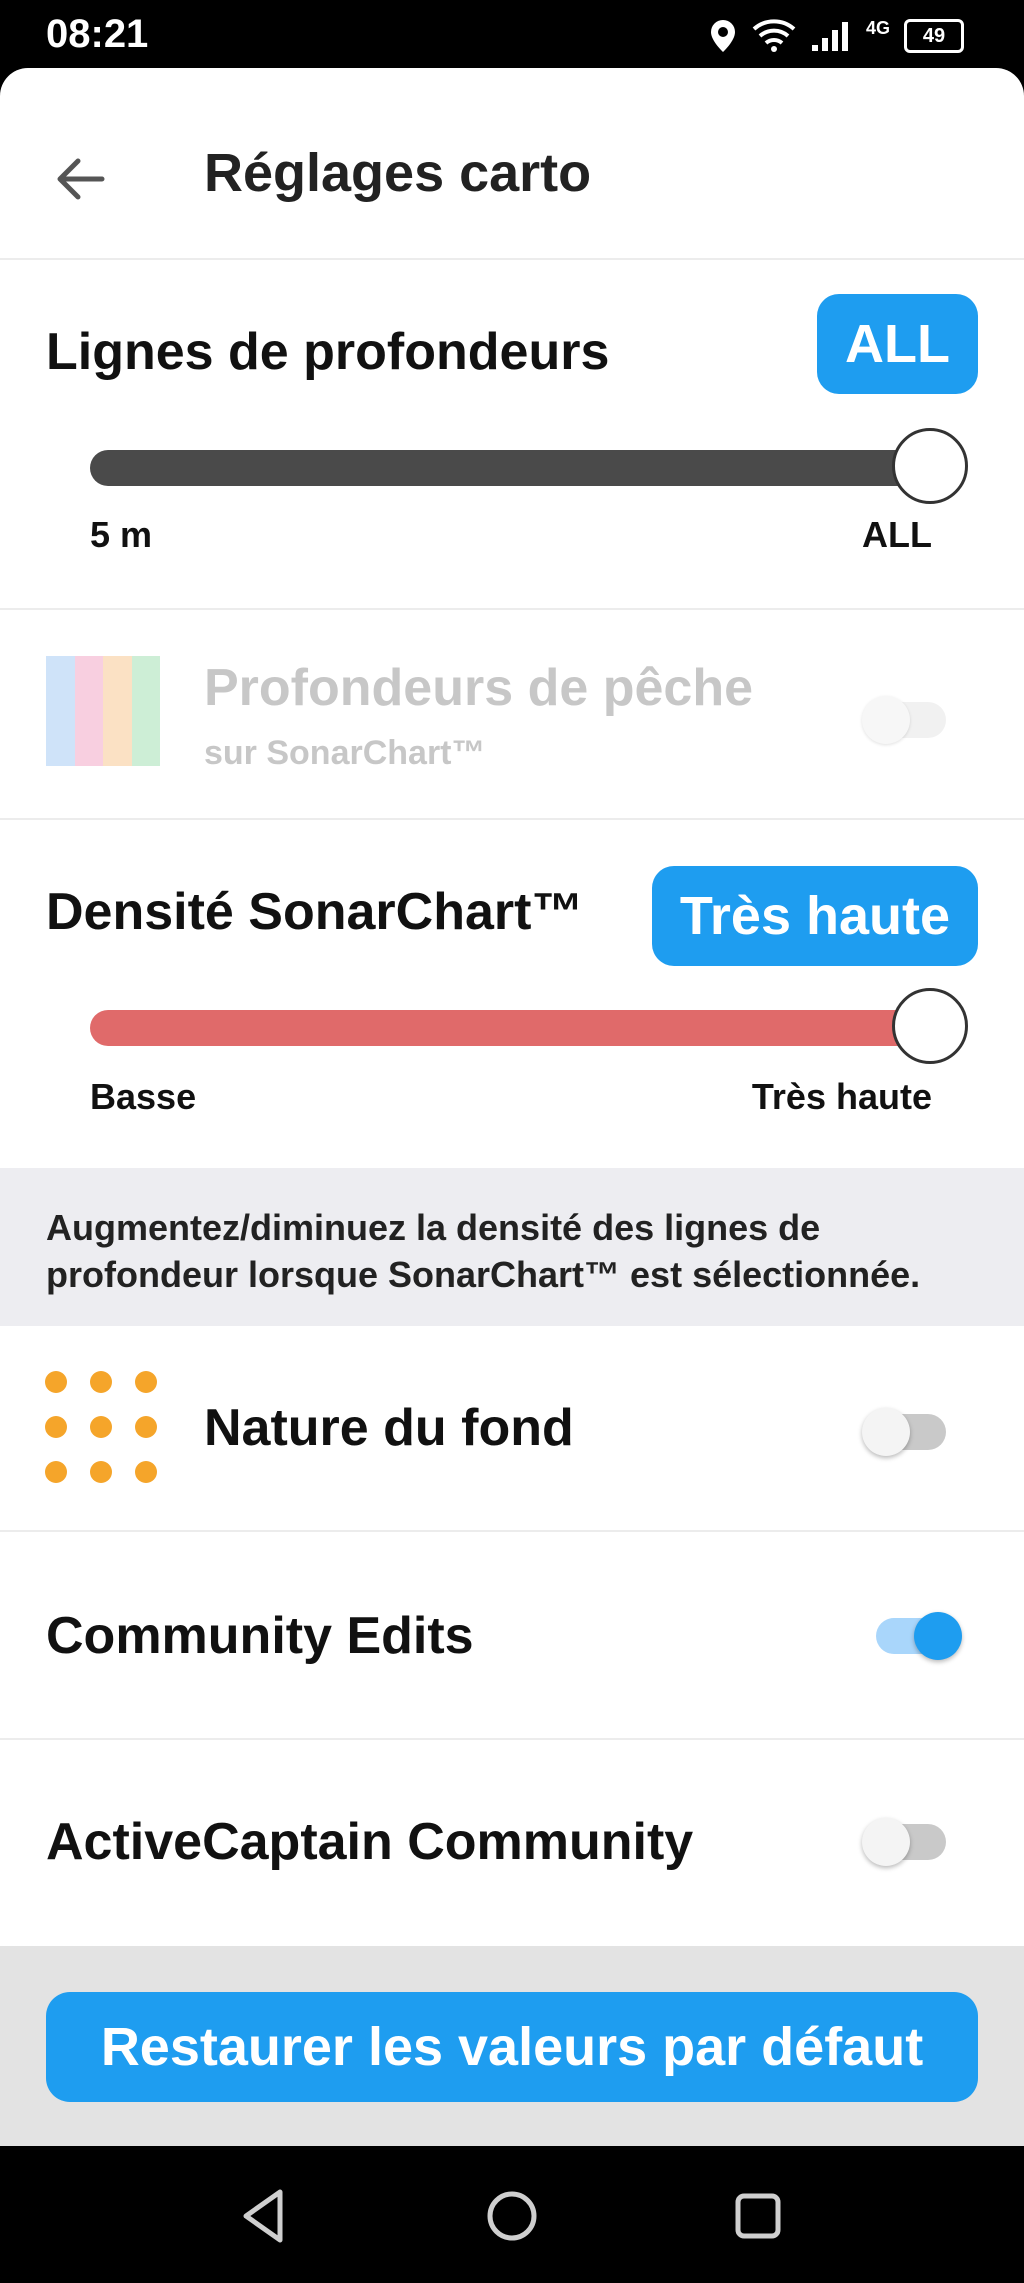  Describe the element at coordinates (877, 27) in the screenshot. I see `network-type: 4G` at that location.